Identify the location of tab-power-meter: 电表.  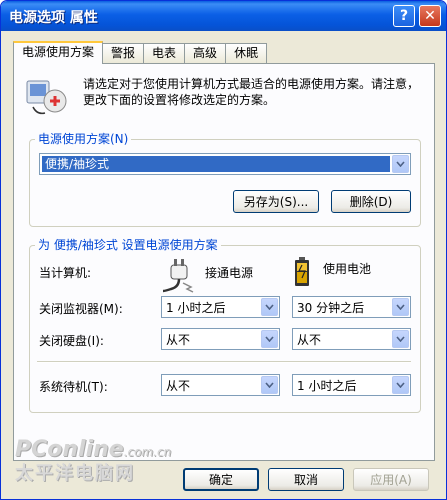
(164, 53).